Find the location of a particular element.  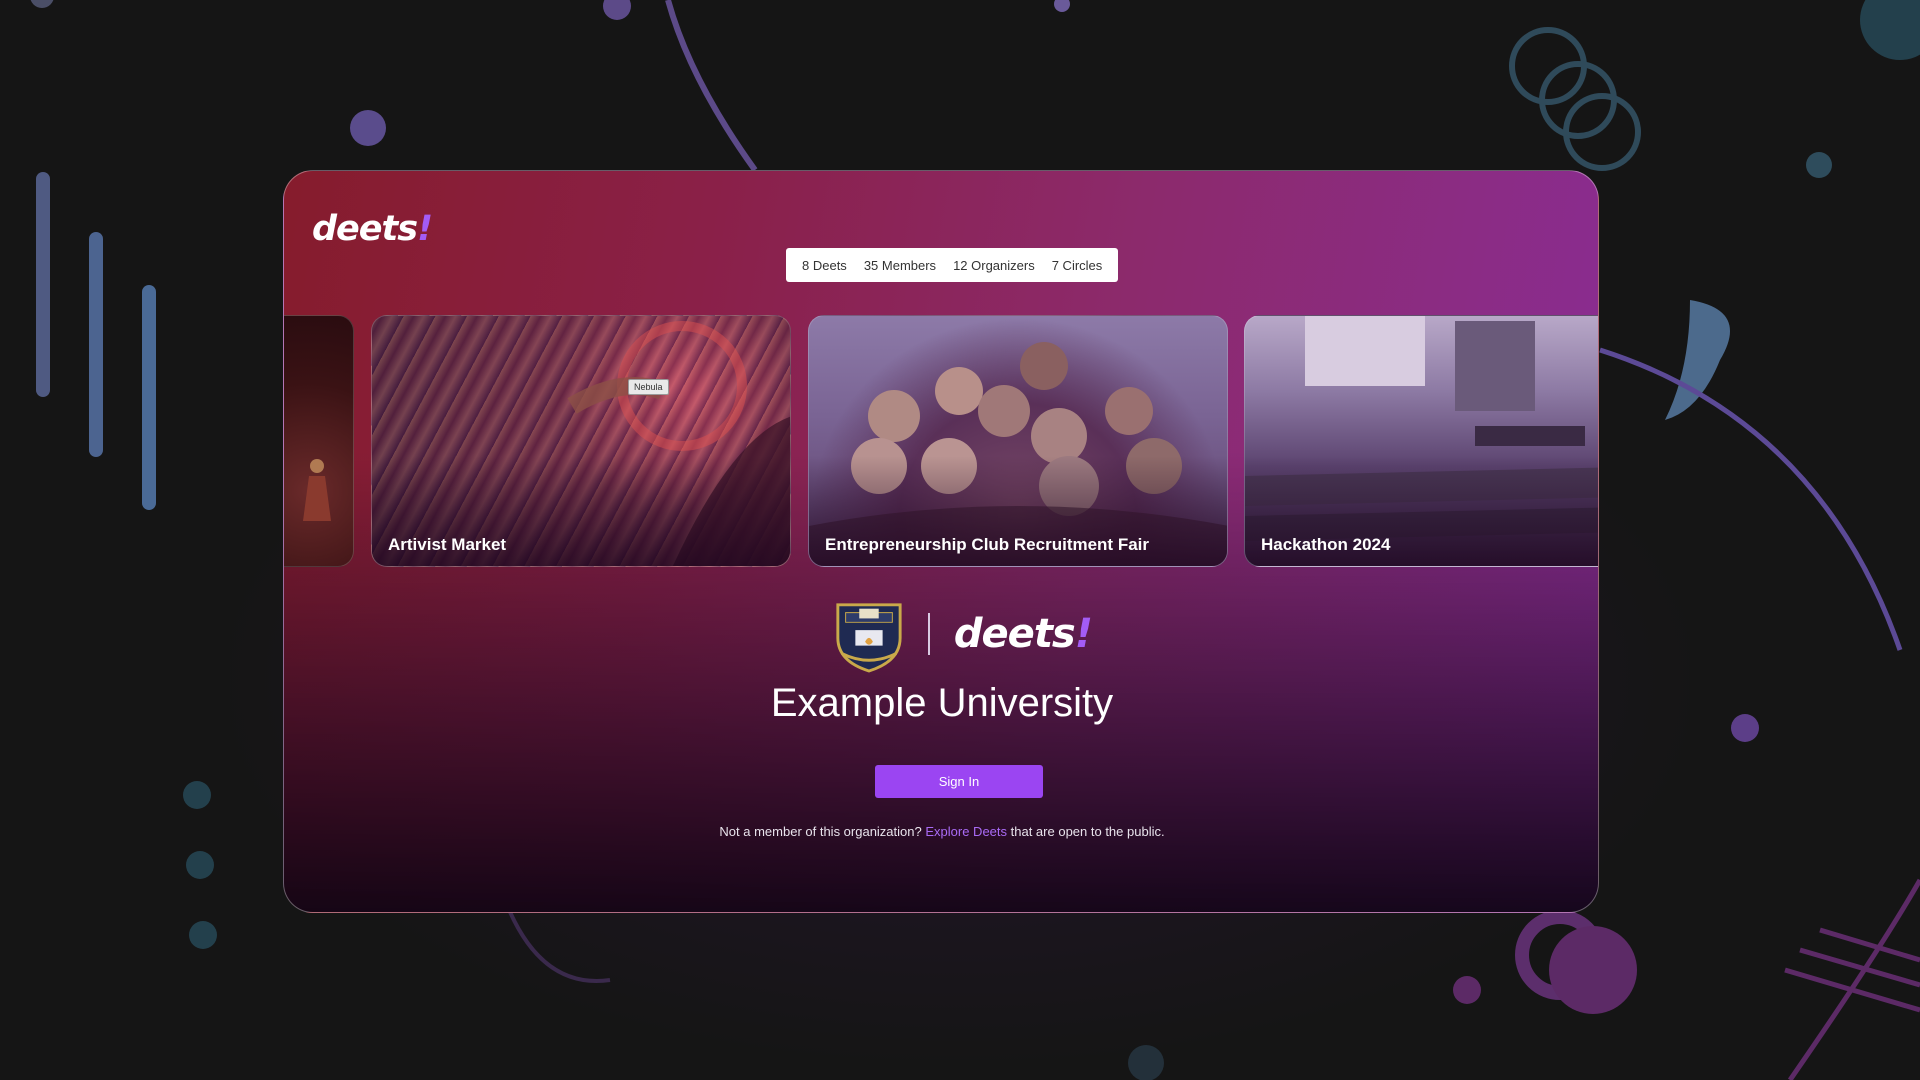

stat-members: 35 Members is located at coordinates (900, 265).